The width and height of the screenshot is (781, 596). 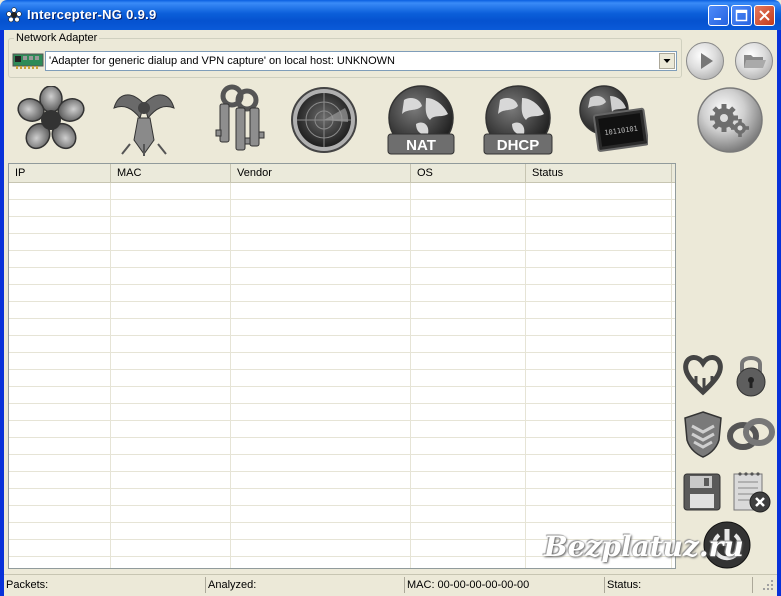 What do you see at coordinates (305, 585) in the screenshot?
I see `status-analyzed: Analyzed:` at bounding box center [305, 585].